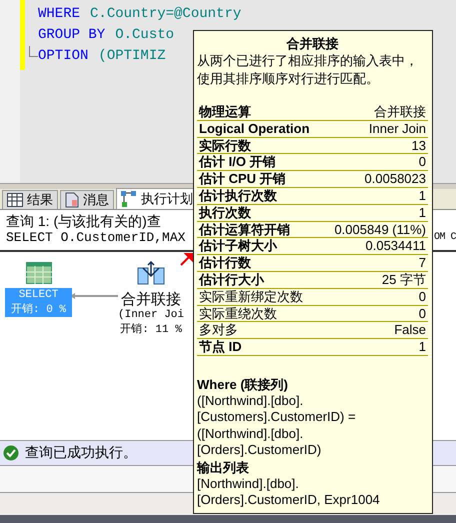 Image resolution: width=456 pixels, height=523 pixels. I want to click on code-token: O.Custo, so click(144, 35).